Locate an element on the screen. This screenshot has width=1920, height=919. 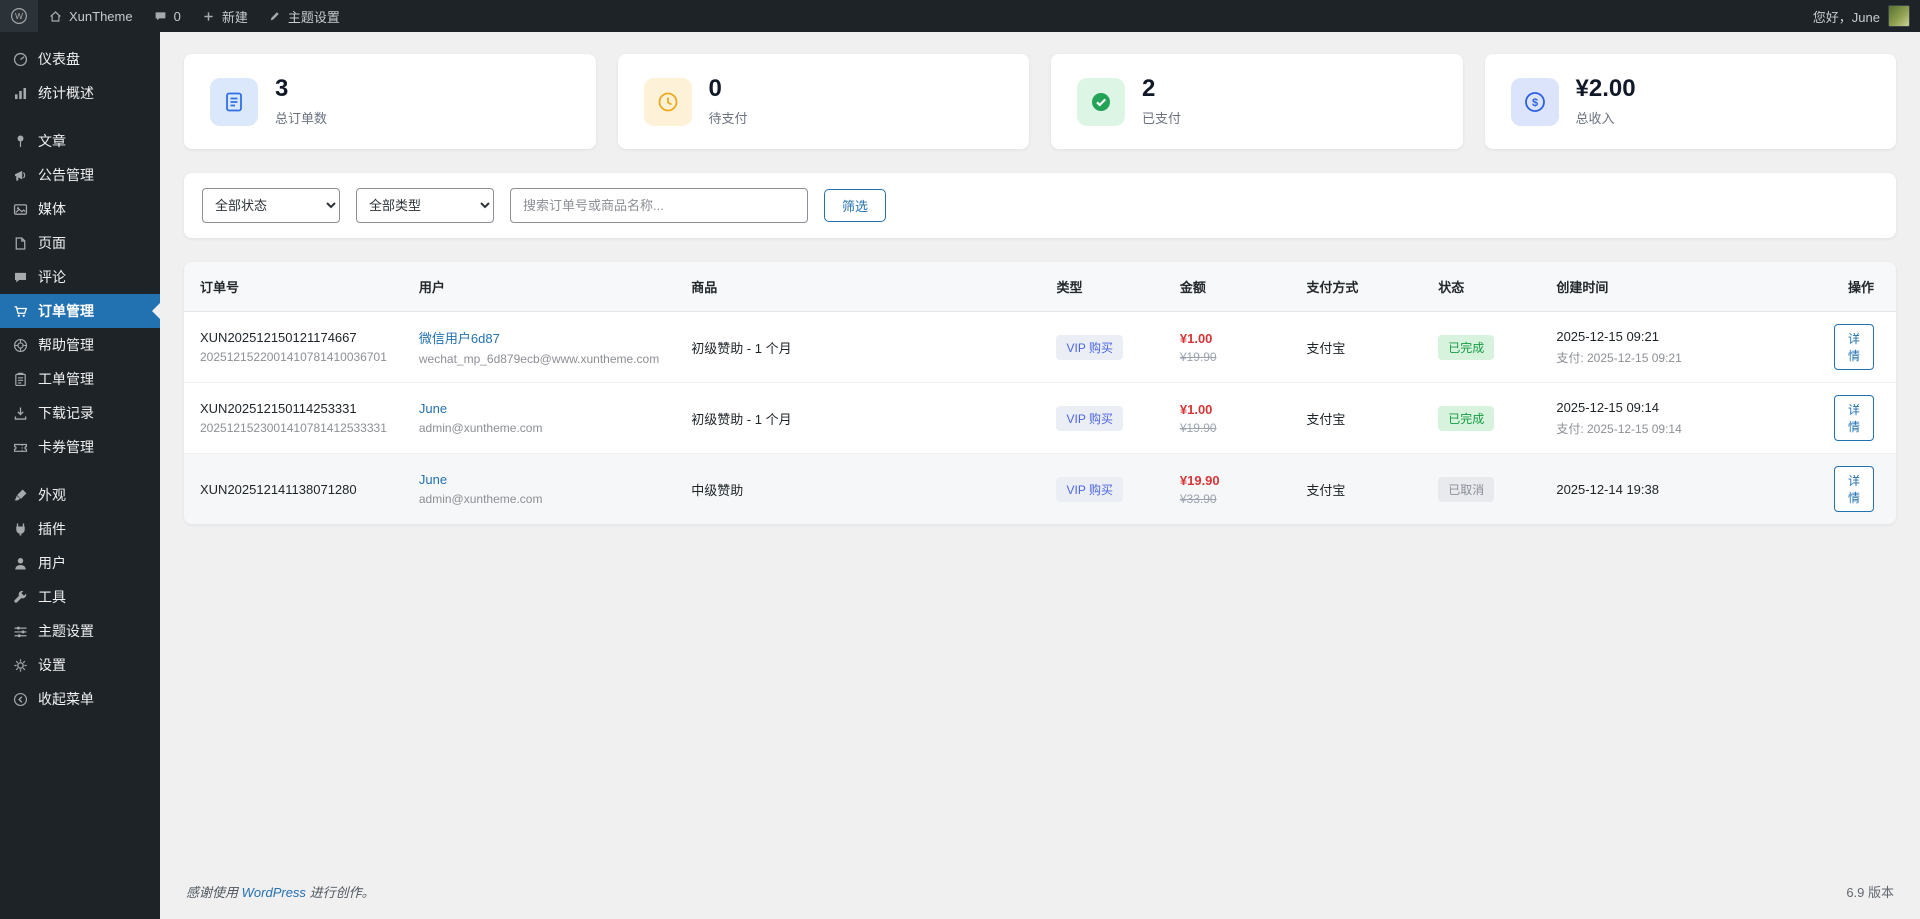
sidebar-item-coupons: 卡券管理 is located at coordinates (80, 447).